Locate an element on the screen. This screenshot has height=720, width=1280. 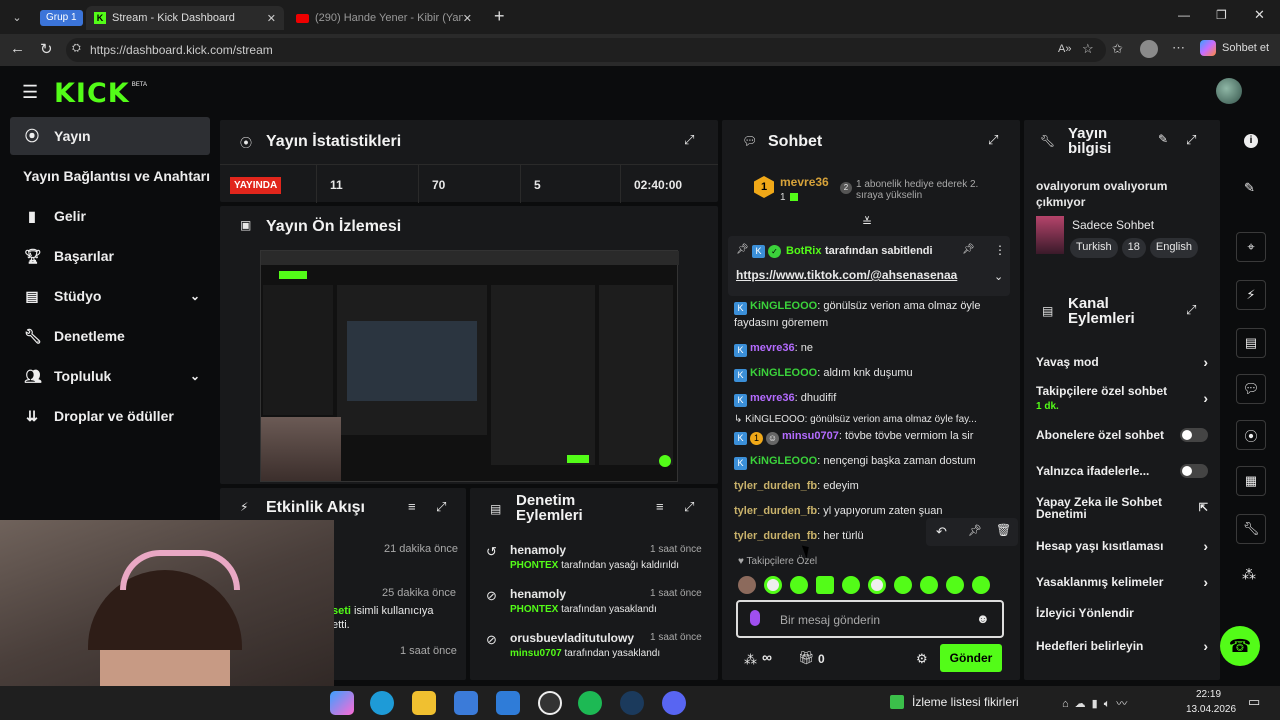
sidebar-item-droplar: ⇊ Droplar ve ödüller is located at coordinates (110, 416).